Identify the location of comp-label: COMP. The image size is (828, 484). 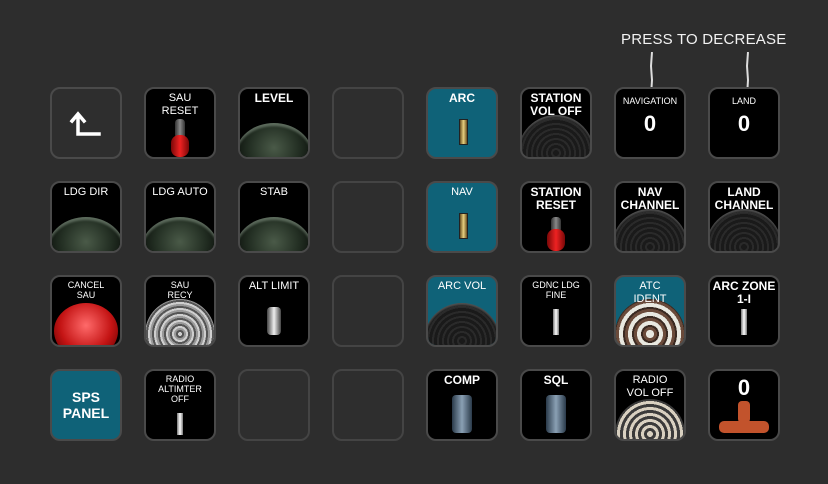
(462, 380).